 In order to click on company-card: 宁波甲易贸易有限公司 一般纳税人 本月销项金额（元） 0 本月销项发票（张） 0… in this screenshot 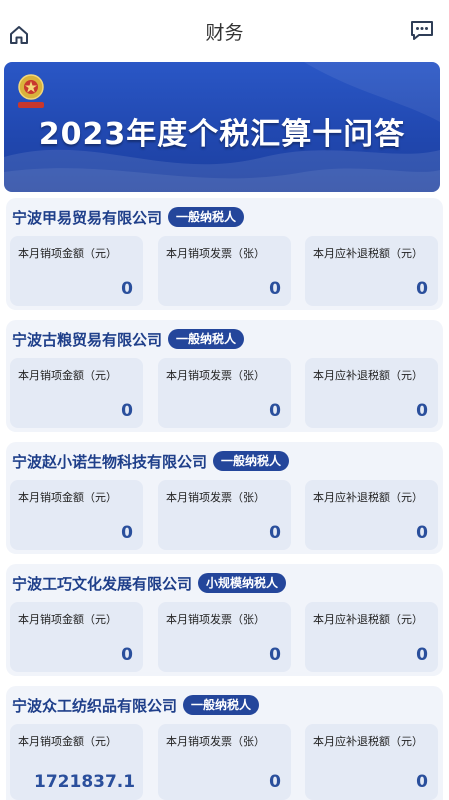, I will do `click(224, 254)`.